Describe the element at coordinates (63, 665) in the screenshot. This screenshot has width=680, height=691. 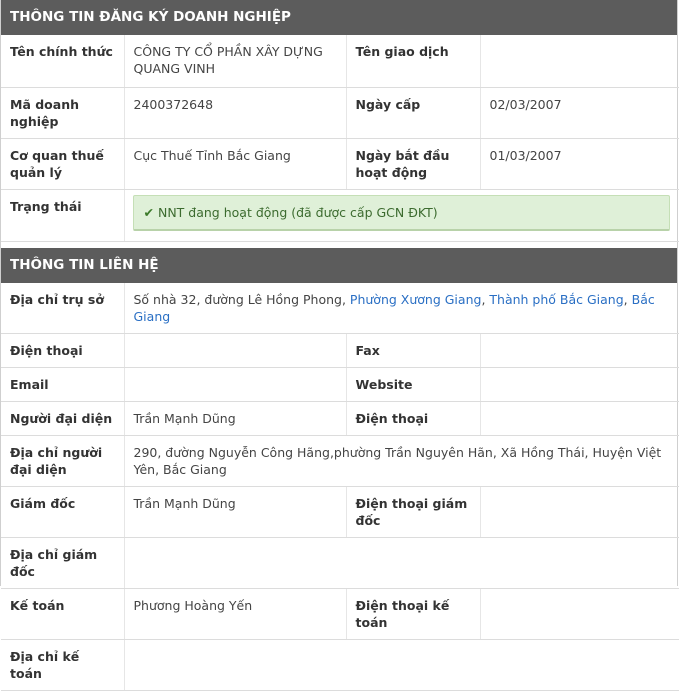
I see `accountant-address-label: Địa chỉ kế toán` at that location.